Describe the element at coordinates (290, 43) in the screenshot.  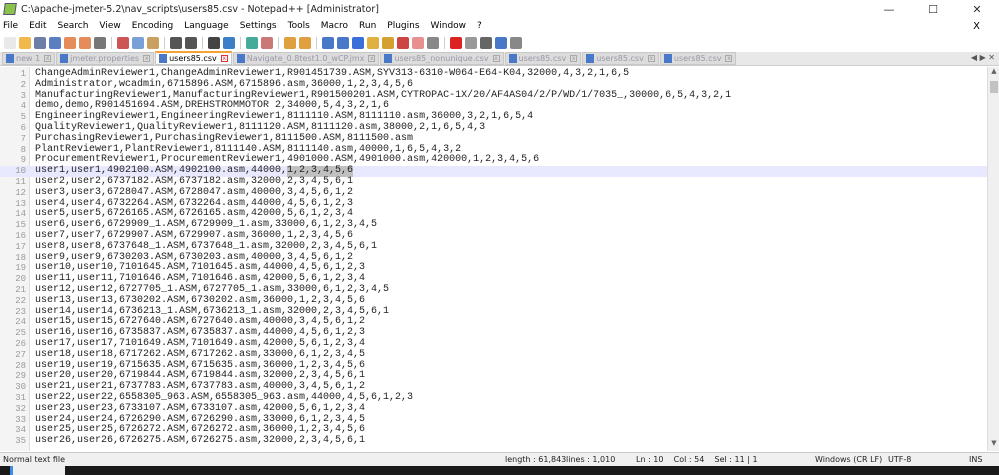
I see `sync-v-icon` at that location.